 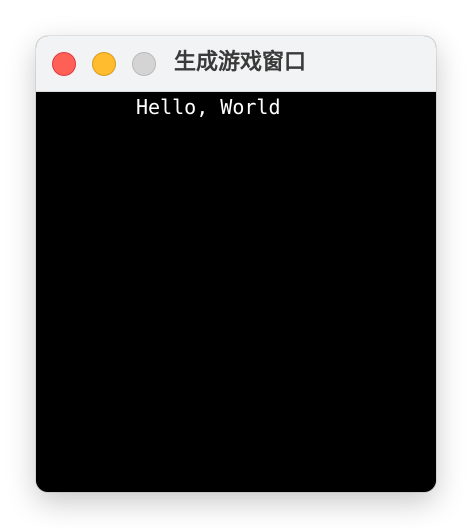 What do you see at coordinates (64, 64) in the screenshot?
I see `close-window-button` at bounding box center [64, 64].